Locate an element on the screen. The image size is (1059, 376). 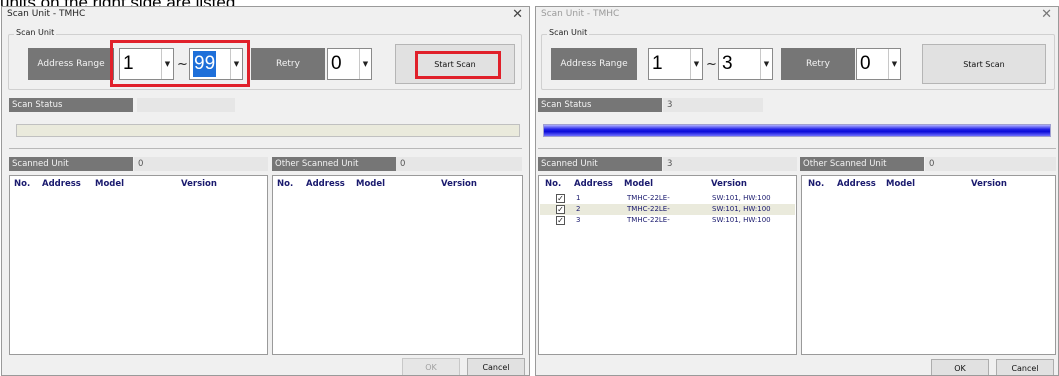
table-row: ✓ 3 TMHC-22LE- SW:101, HW:100 is located at coordinates (667, 220).